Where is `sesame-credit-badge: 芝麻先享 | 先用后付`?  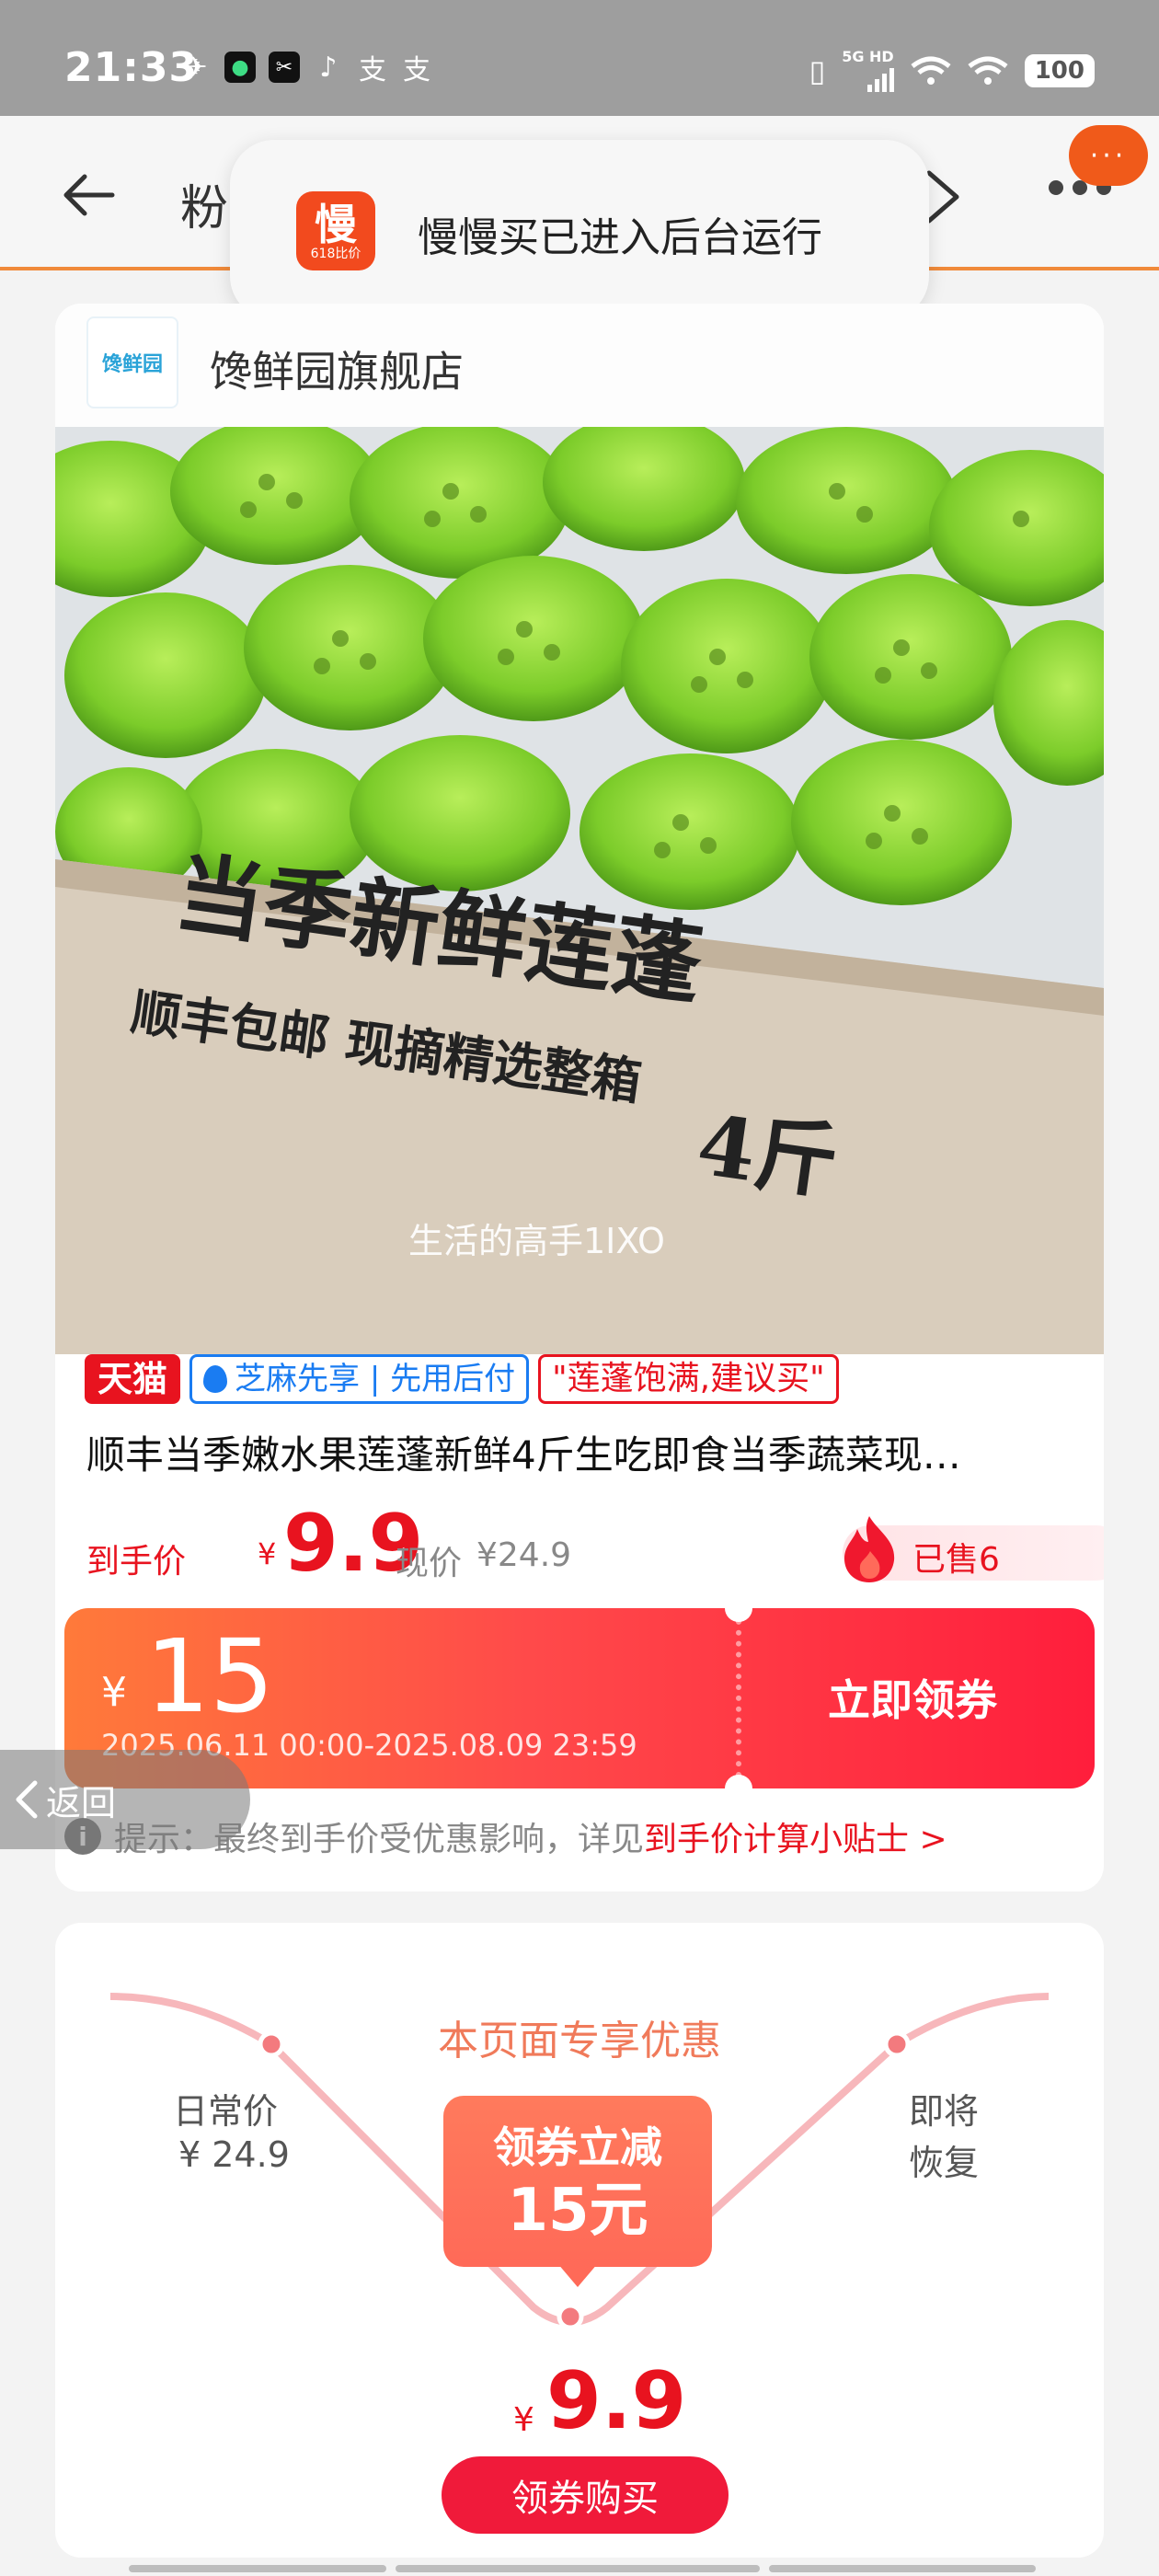
sesame-credit-badge: 芝麻先享 | 先用后付 is located at coordinates (359, 1379).